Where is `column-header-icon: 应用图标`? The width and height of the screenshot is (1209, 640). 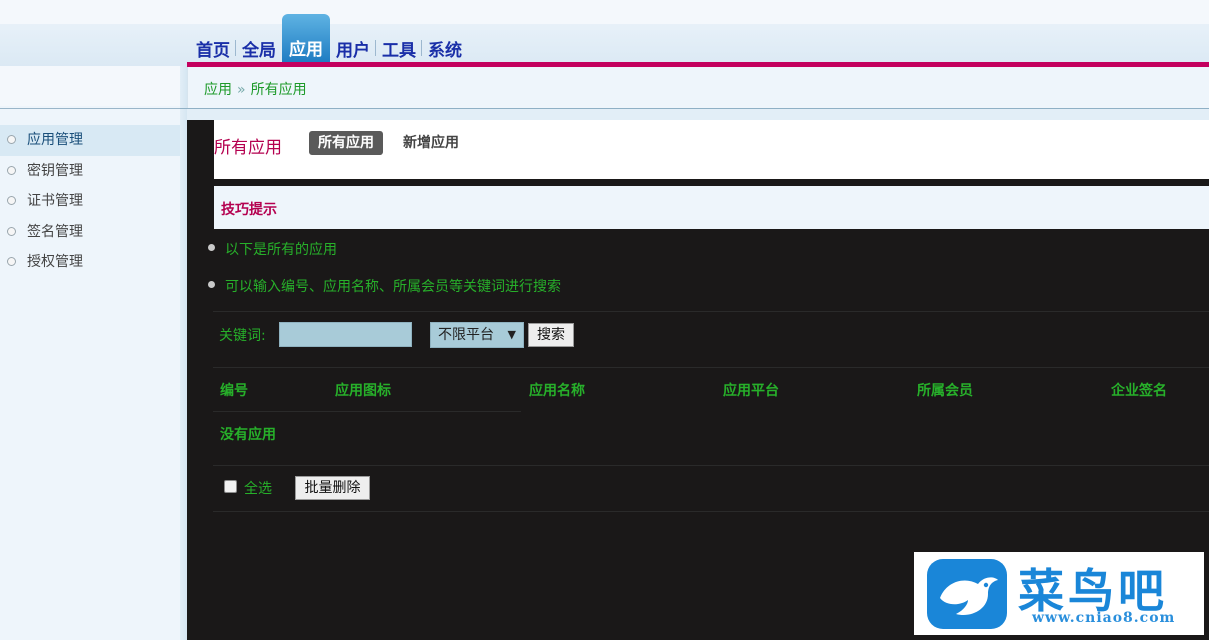 column-header-icon: 应用图标 is located at coordinates (363, 391).